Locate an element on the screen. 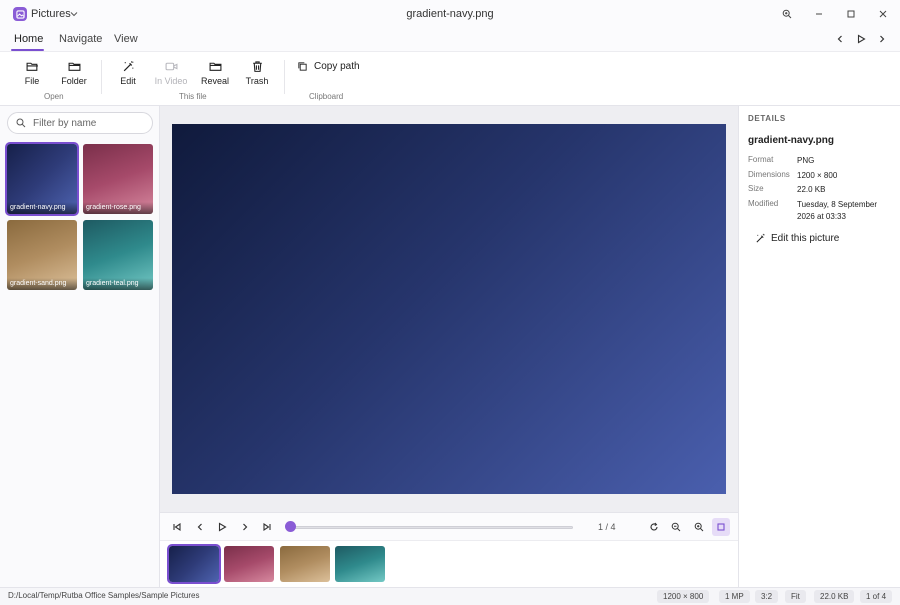 The image size is (900, 605). group-open-label: Open is located at coordinates (54, 96).